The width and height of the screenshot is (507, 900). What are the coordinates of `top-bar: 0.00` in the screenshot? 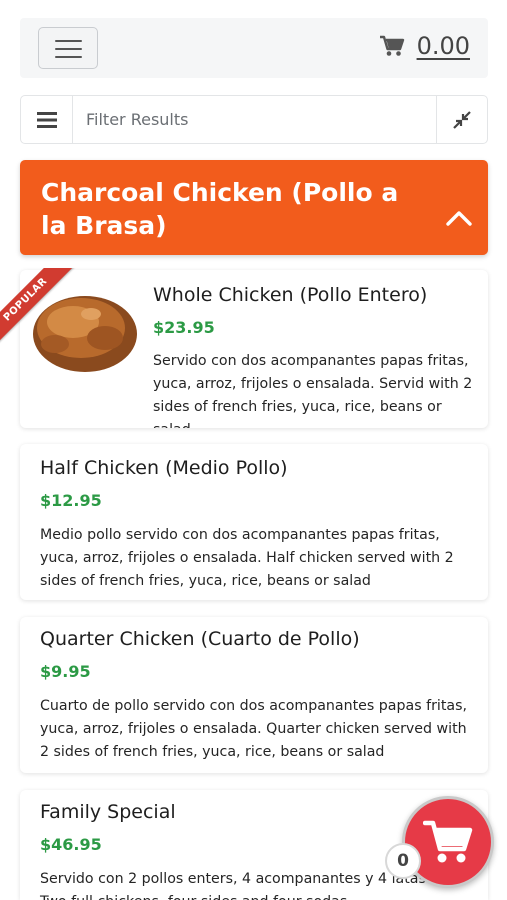 It's located at (254, 48).